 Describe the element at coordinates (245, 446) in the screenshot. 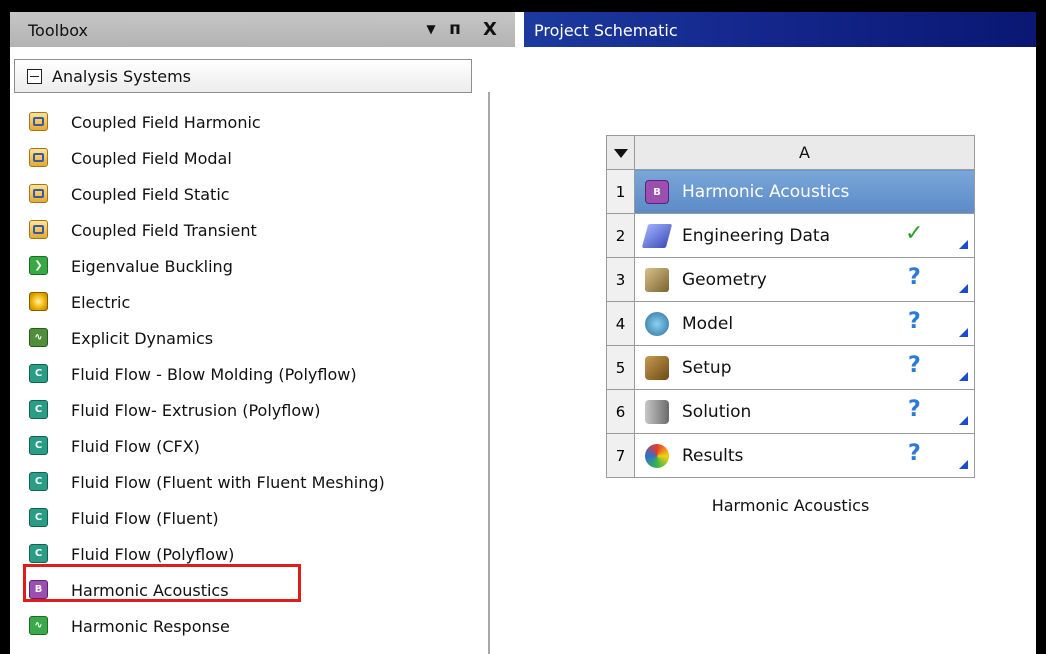

I see `tool-item-fluid-flow-cfx: C Fluid Flow (CFX)` at that location.